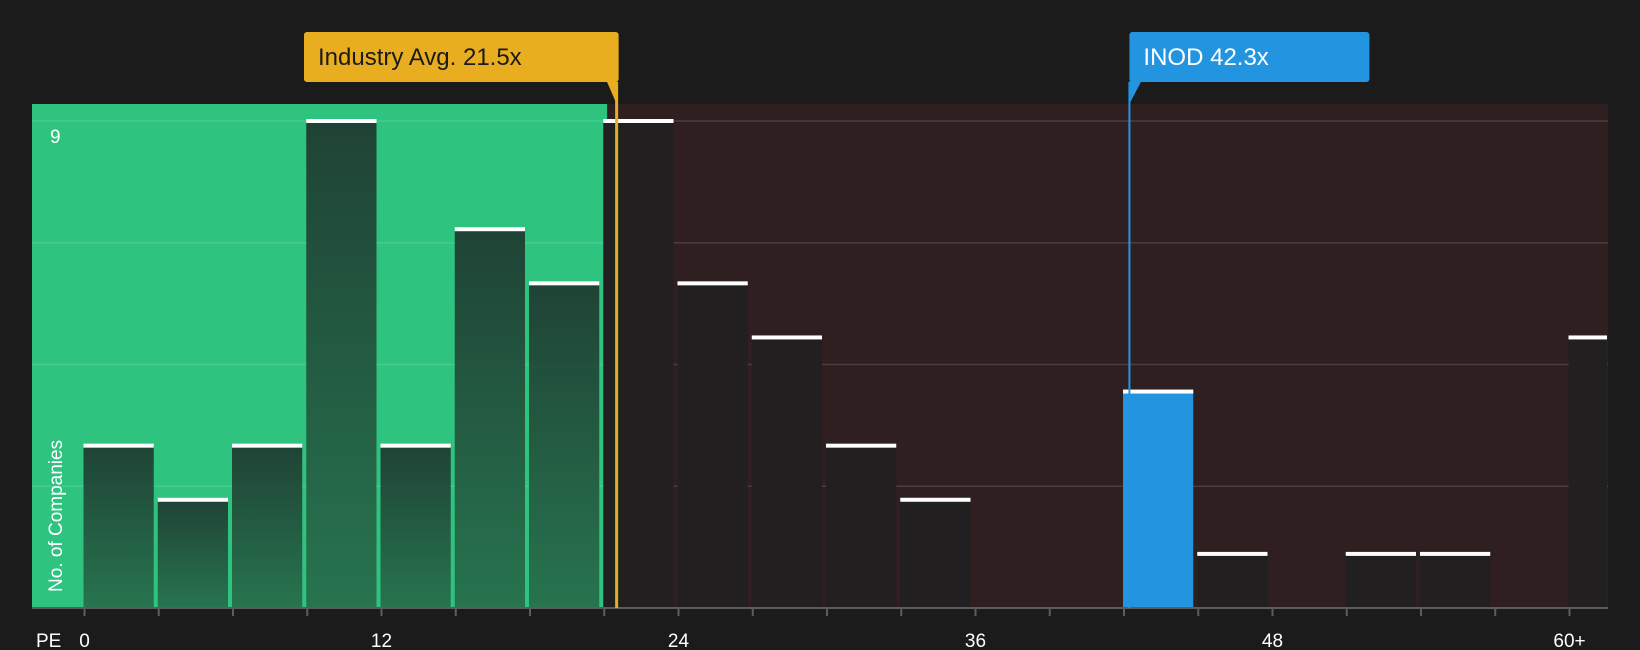  Describe the element at coordinates (1205, 57) in the screenshot. I see `company-marker-label: INOD 42.3x` at that location.